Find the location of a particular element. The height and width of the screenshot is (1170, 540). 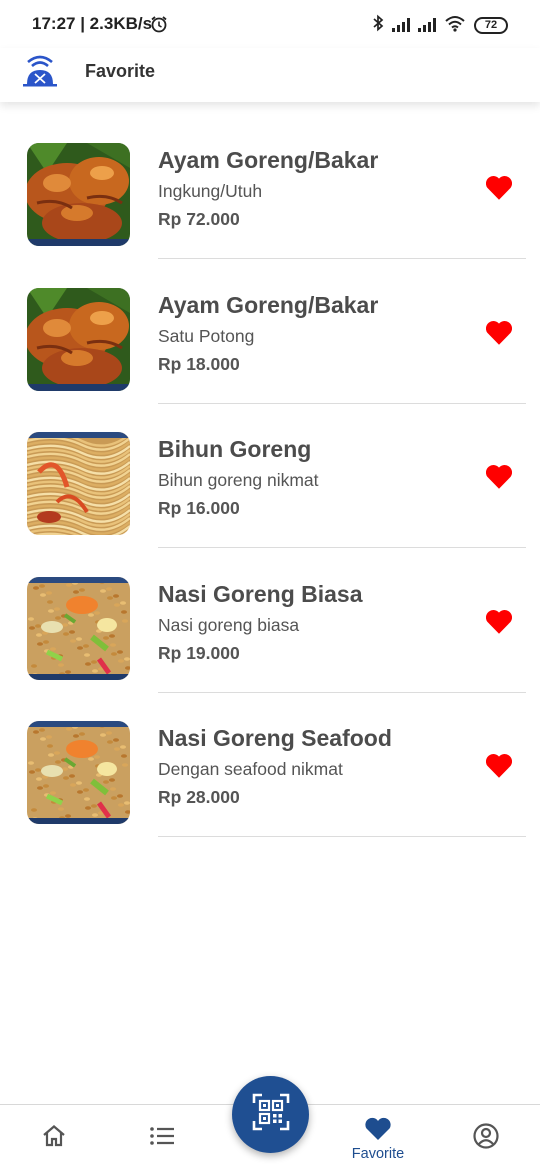

nav-favorite-label: Favorite is located at coordinates (378, 1153).